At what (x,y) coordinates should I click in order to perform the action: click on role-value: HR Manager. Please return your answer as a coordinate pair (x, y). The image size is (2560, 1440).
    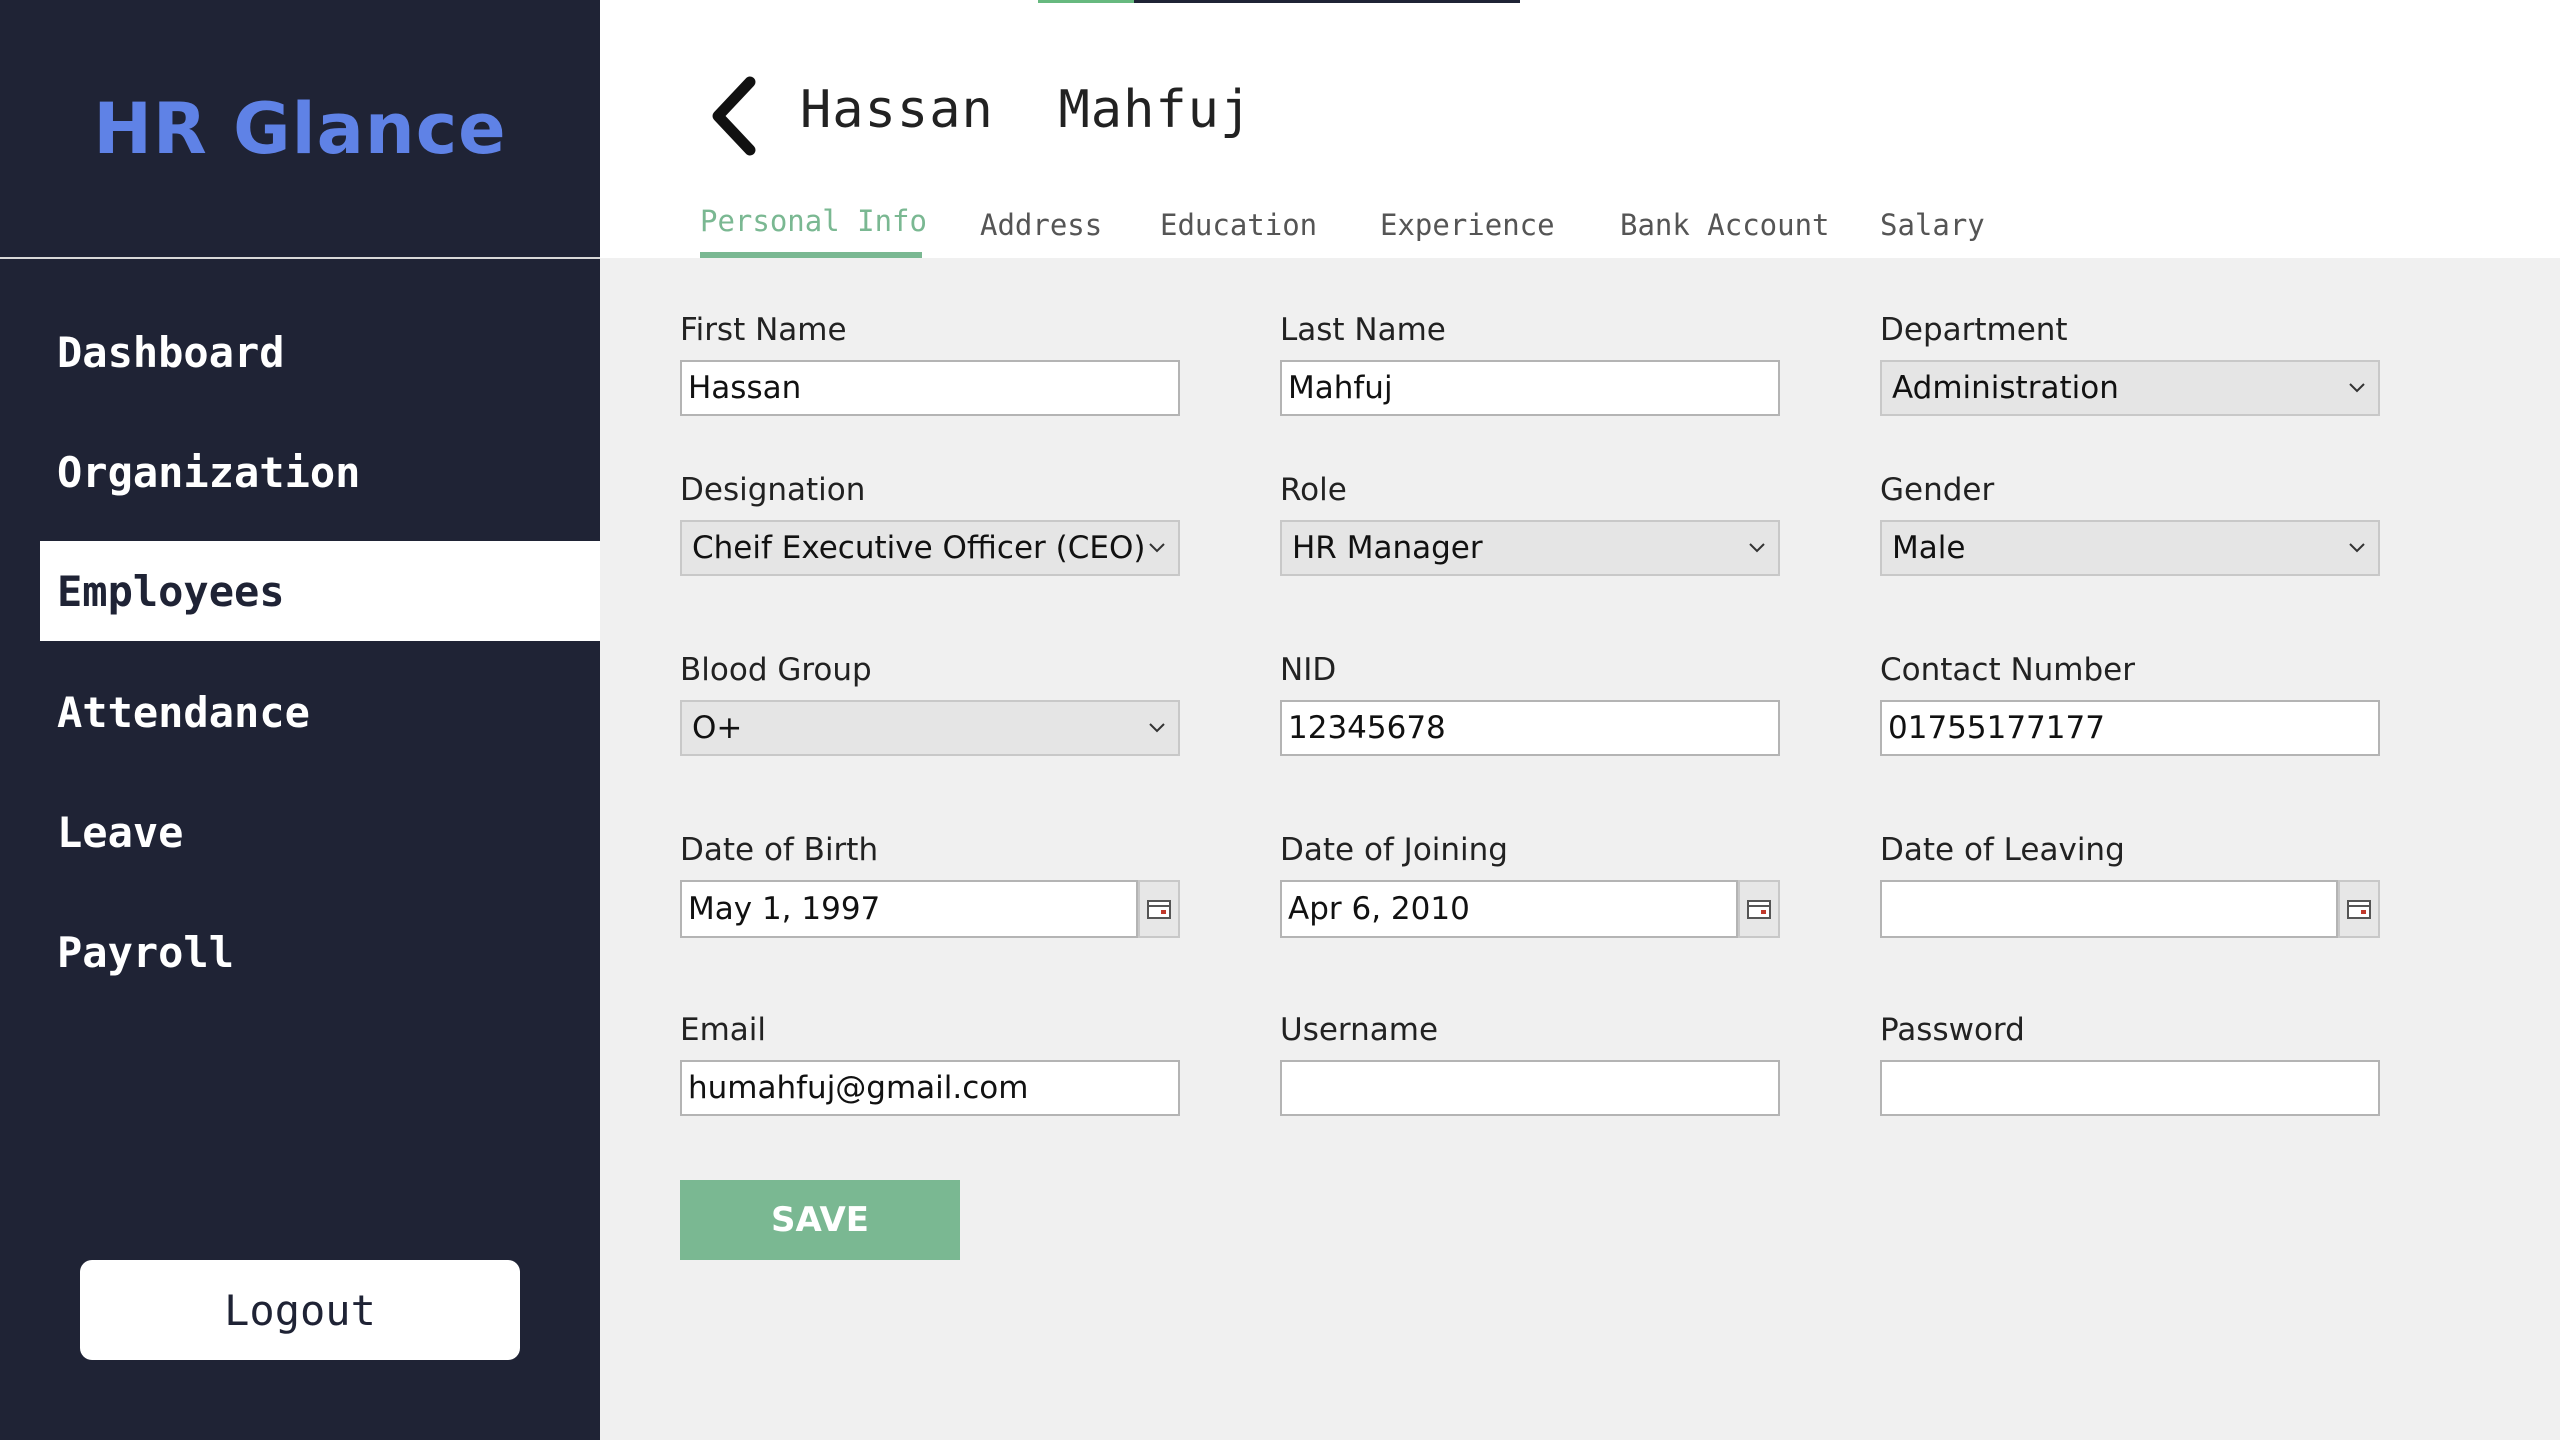
    Looking at the image, I should click on (1387, 548).